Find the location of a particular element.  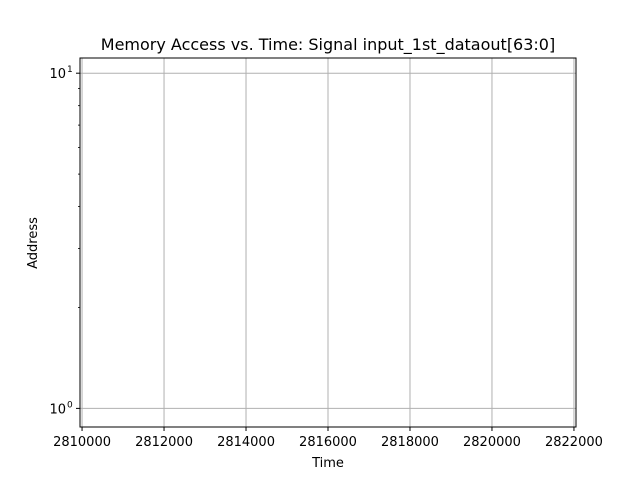

x-tick-label: 2820000 is located at coordinates (492, 442).